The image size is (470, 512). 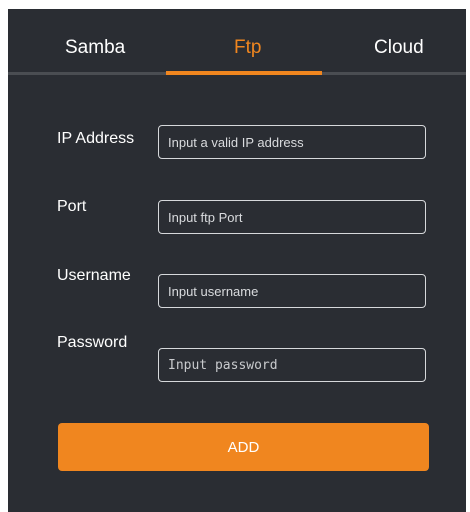 What do you see at coordinates (96, 138) in the screenshot?
I see `ip-address-label: IP Address` at bounding box center [96, 138].